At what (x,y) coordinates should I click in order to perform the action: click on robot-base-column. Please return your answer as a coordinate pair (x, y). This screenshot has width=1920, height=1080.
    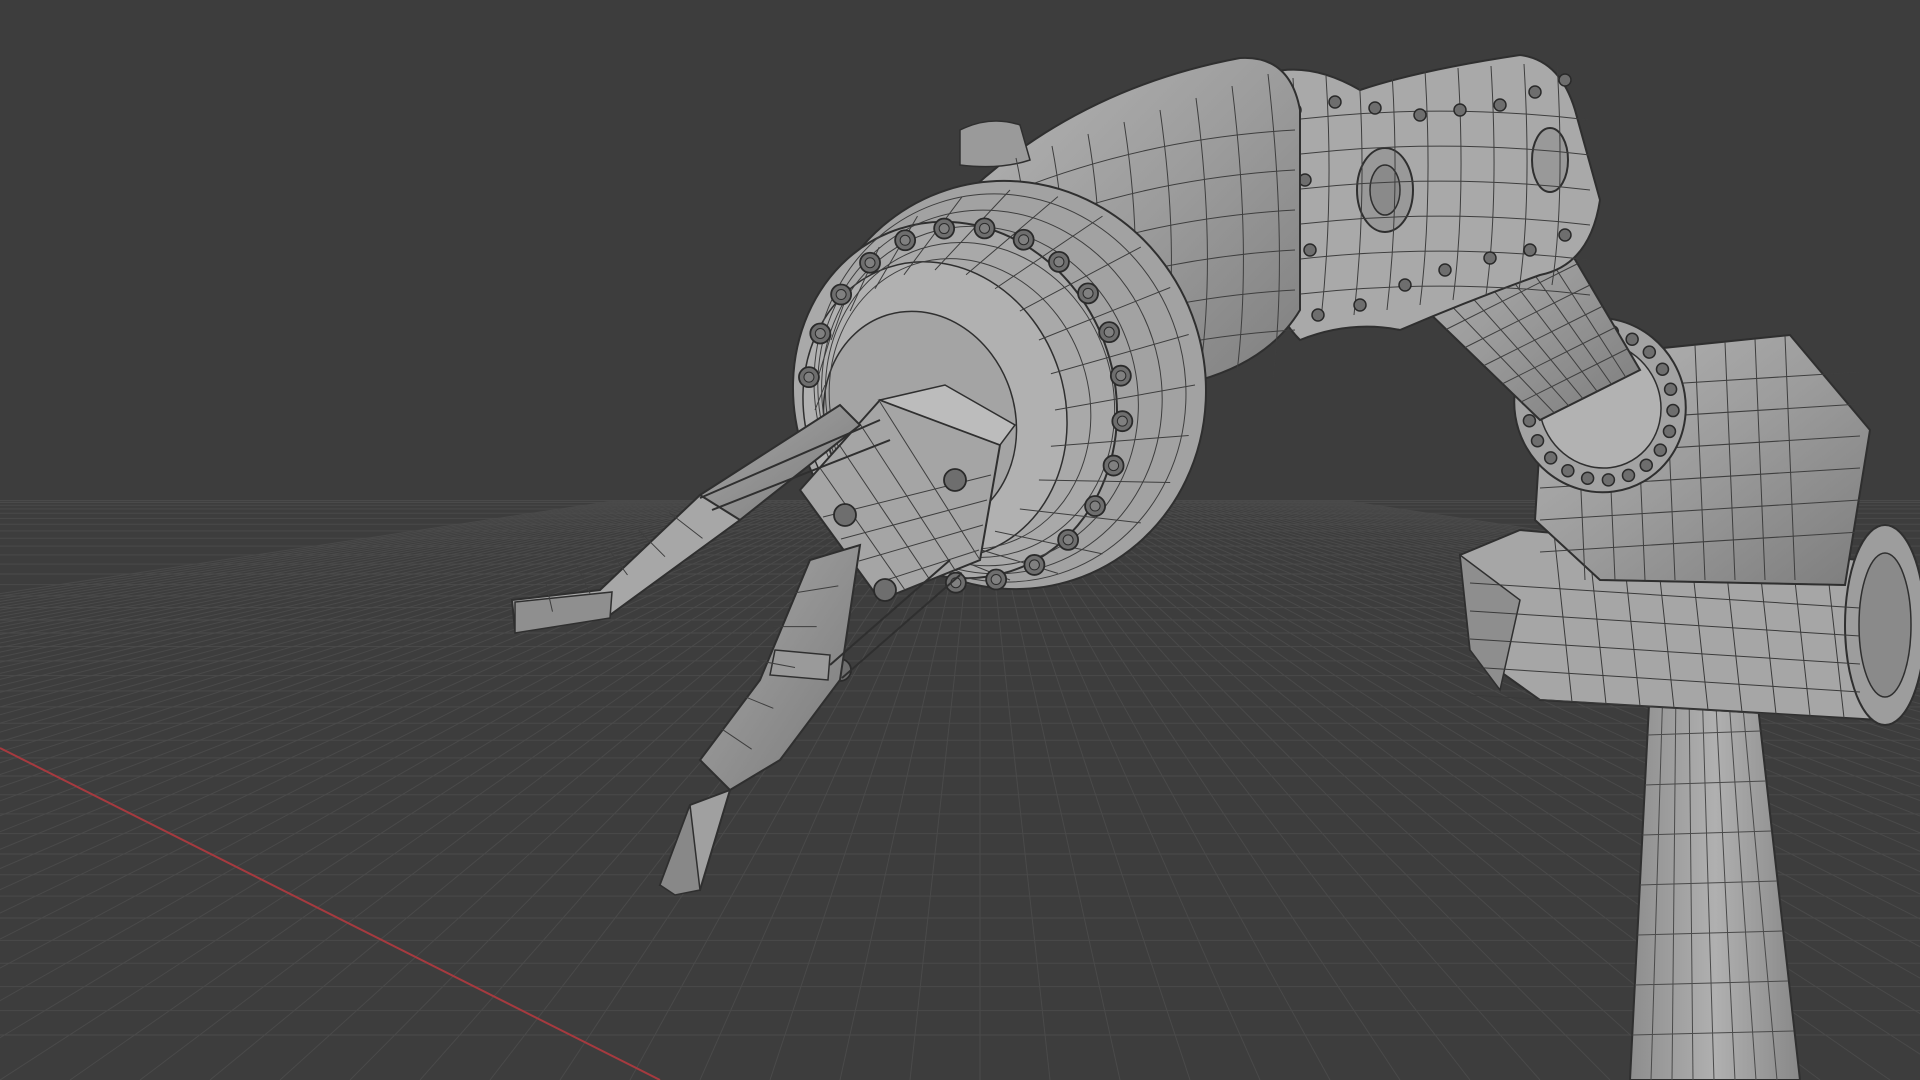
    Looking at the image, I should click on (1715, 877).